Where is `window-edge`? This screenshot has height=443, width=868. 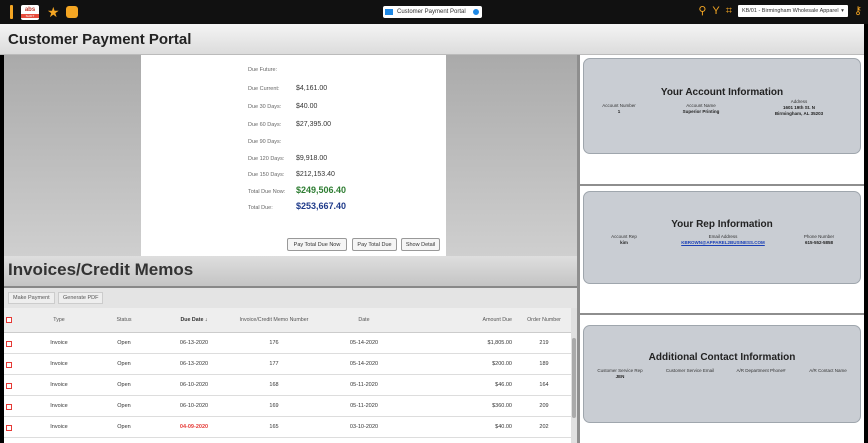 window-edge is located at coordinates (866, 233).